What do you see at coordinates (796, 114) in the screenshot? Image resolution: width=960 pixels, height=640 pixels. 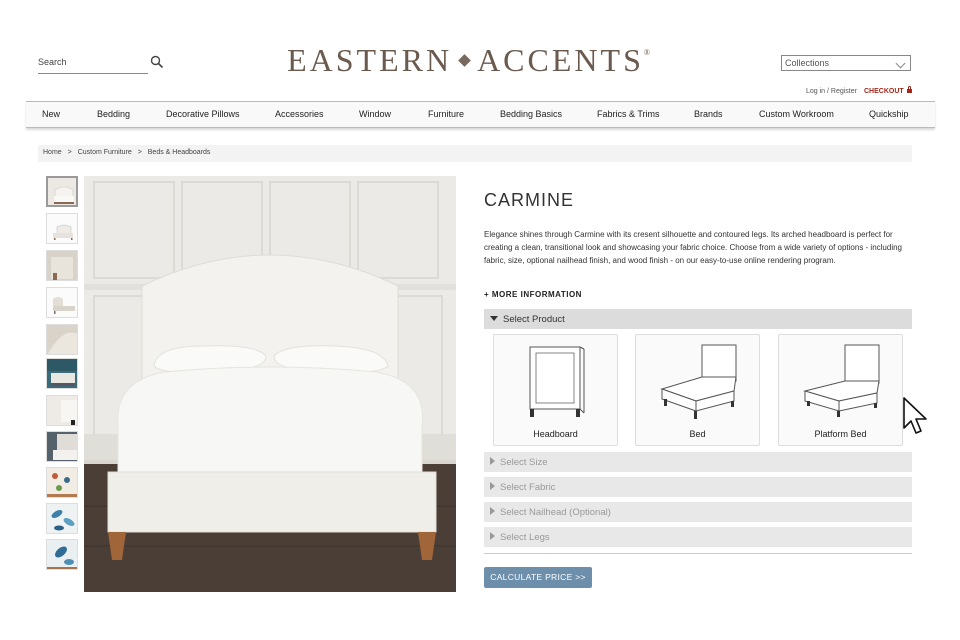 I see `nav-item-custom-workroom: Custom Workroom` at bounding box center [796, 114].